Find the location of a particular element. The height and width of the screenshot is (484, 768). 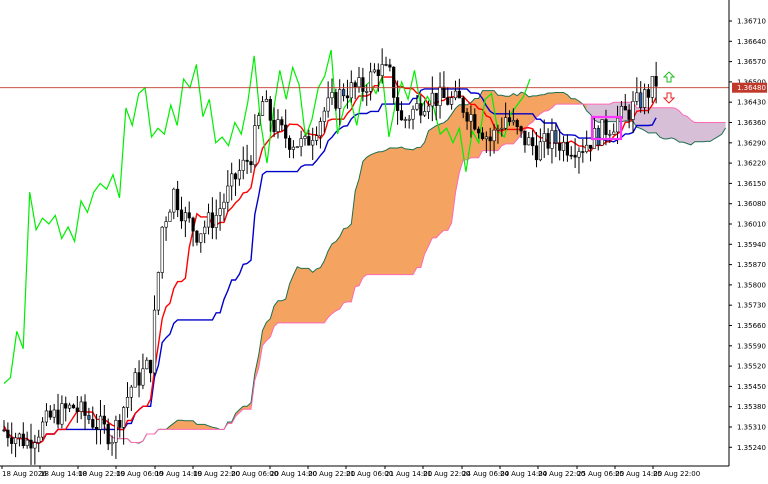

arrow-up-icon is located at coordinates (669, 77).